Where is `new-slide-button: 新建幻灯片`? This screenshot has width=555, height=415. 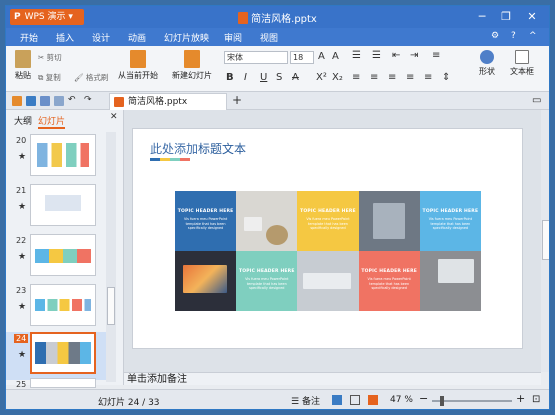
new-slide-button: 新建幻灯片 is located at coordinates (192, 65).